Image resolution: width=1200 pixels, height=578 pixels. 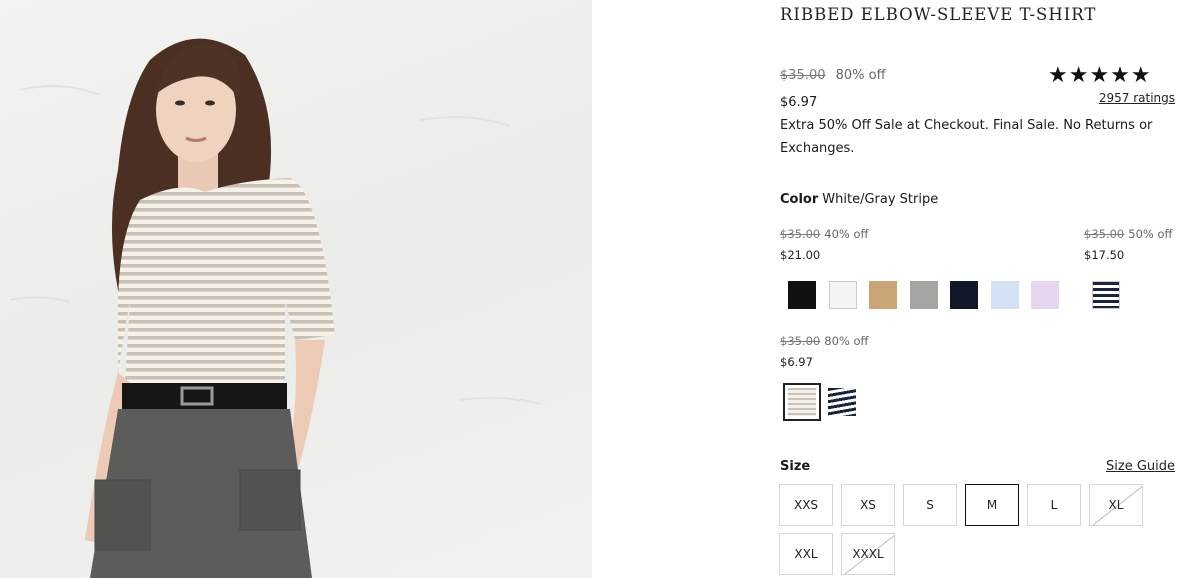 I want to click on size-option-label: XXXL, so click(x=868, y=554).